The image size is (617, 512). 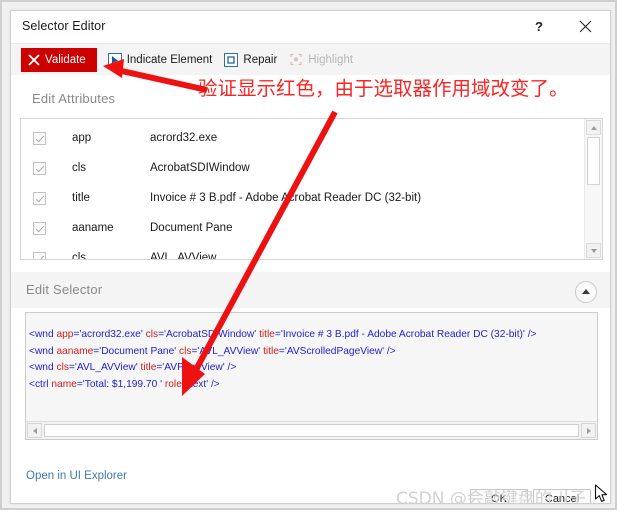 I want to click on chevron-up-icon, so click(x=586, y=292).